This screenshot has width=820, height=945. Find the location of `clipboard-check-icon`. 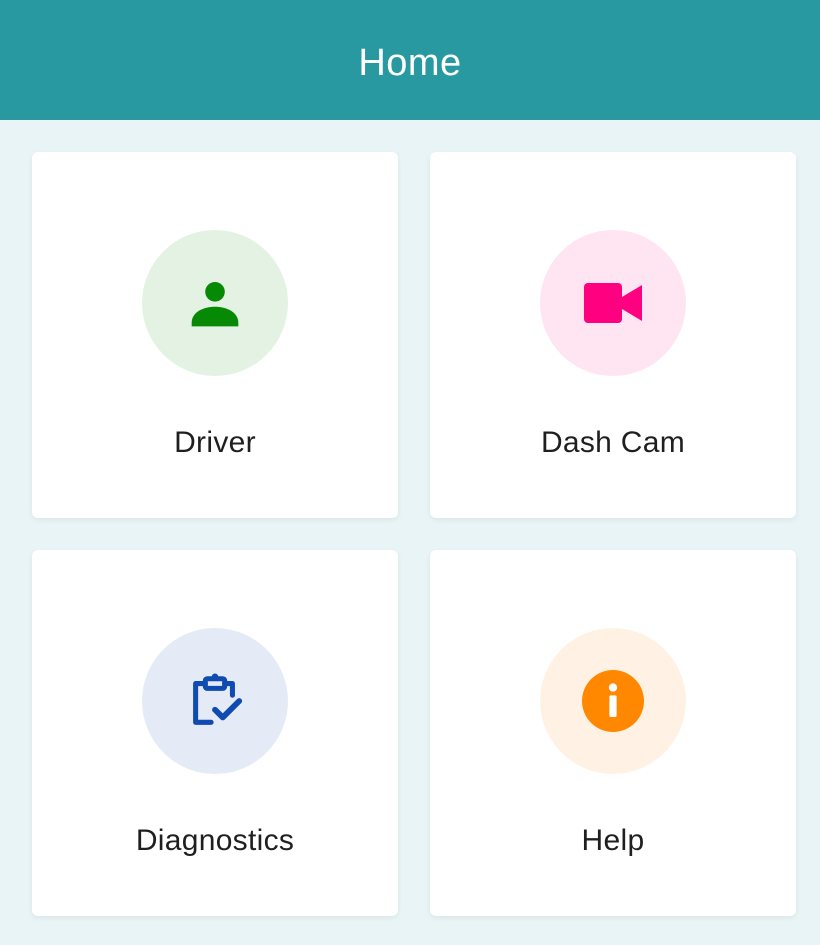

clipboard-check-icon is located at coordinates (218, 699).